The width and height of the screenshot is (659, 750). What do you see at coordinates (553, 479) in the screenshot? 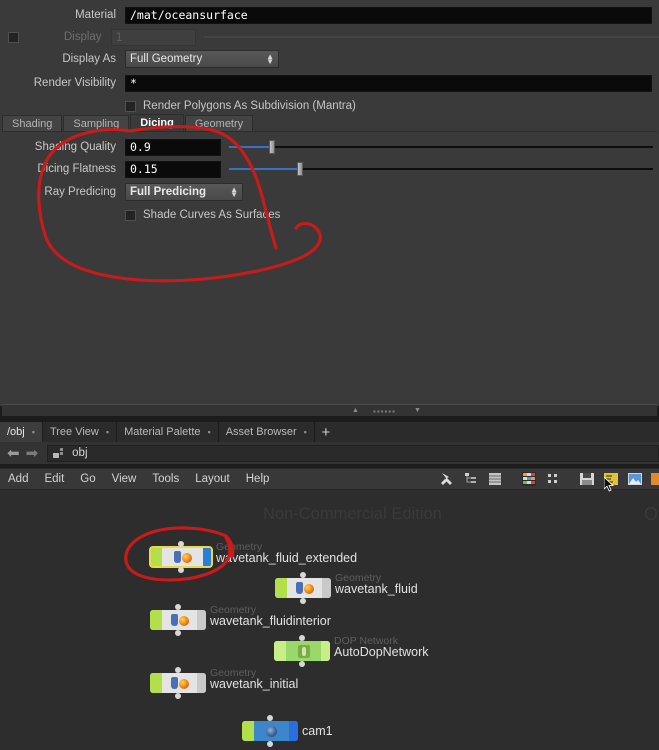
I see `snap-grid-icon` at bounding box center [553, 479].